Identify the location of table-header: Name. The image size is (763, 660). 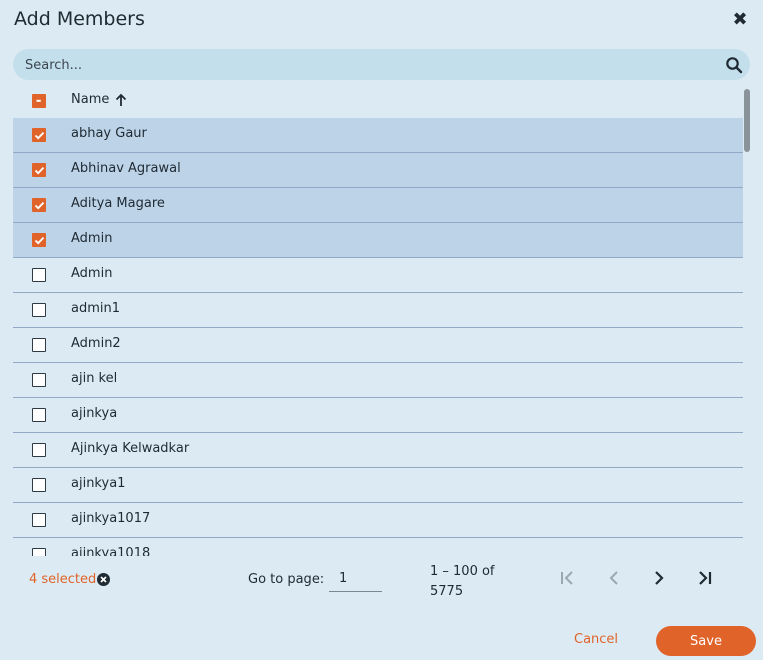
(378, 101).